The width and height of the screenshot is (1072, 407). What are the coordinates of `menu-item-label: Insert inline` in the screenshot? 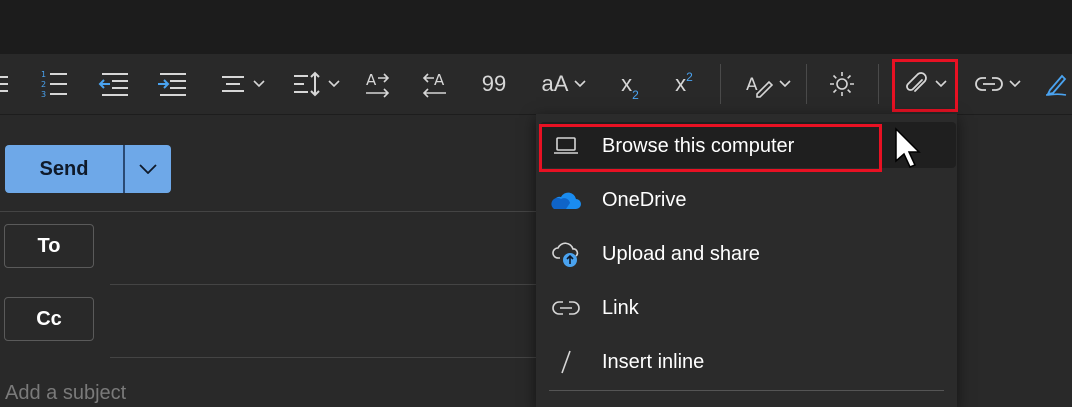 It's located at (653, 361).